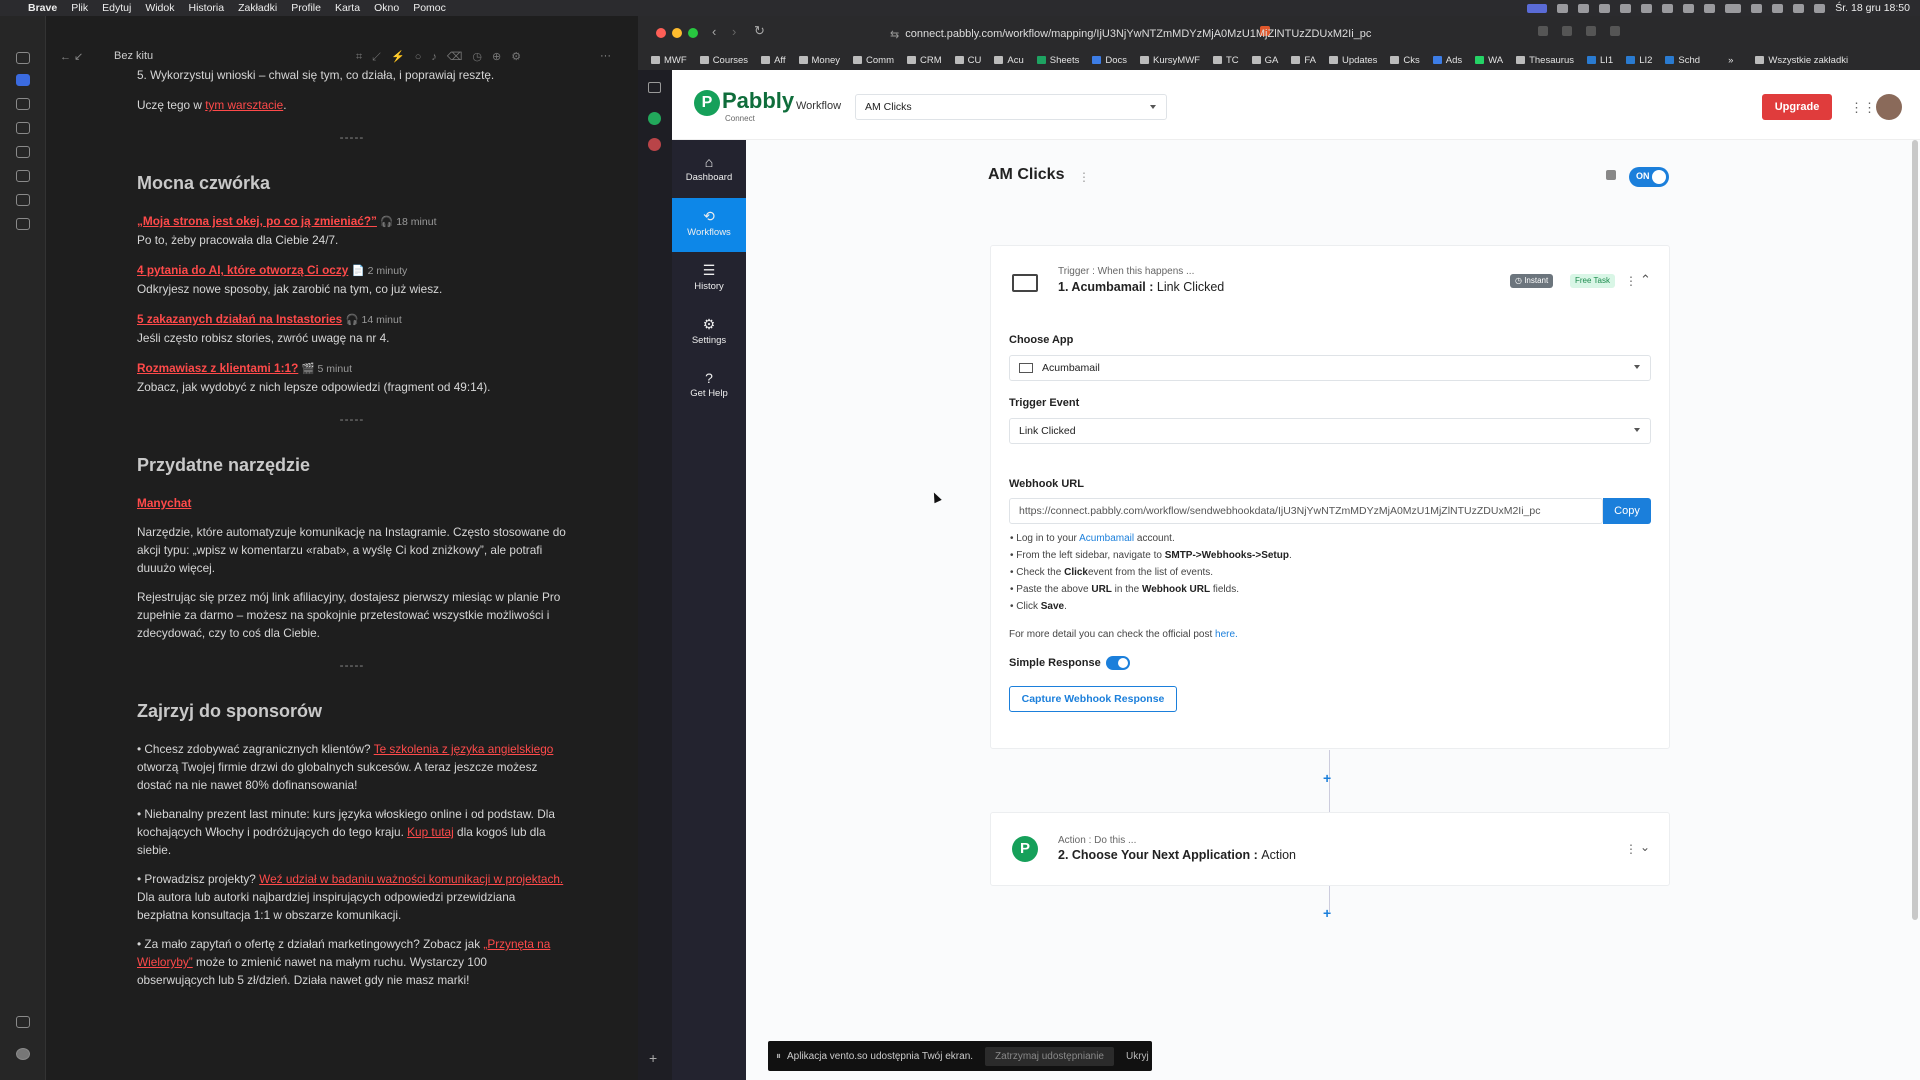  Describe the element at coordinates (1801, 60) in the screenshot. I see `all-bookmarks: Wszystkie zakładki` at that location.